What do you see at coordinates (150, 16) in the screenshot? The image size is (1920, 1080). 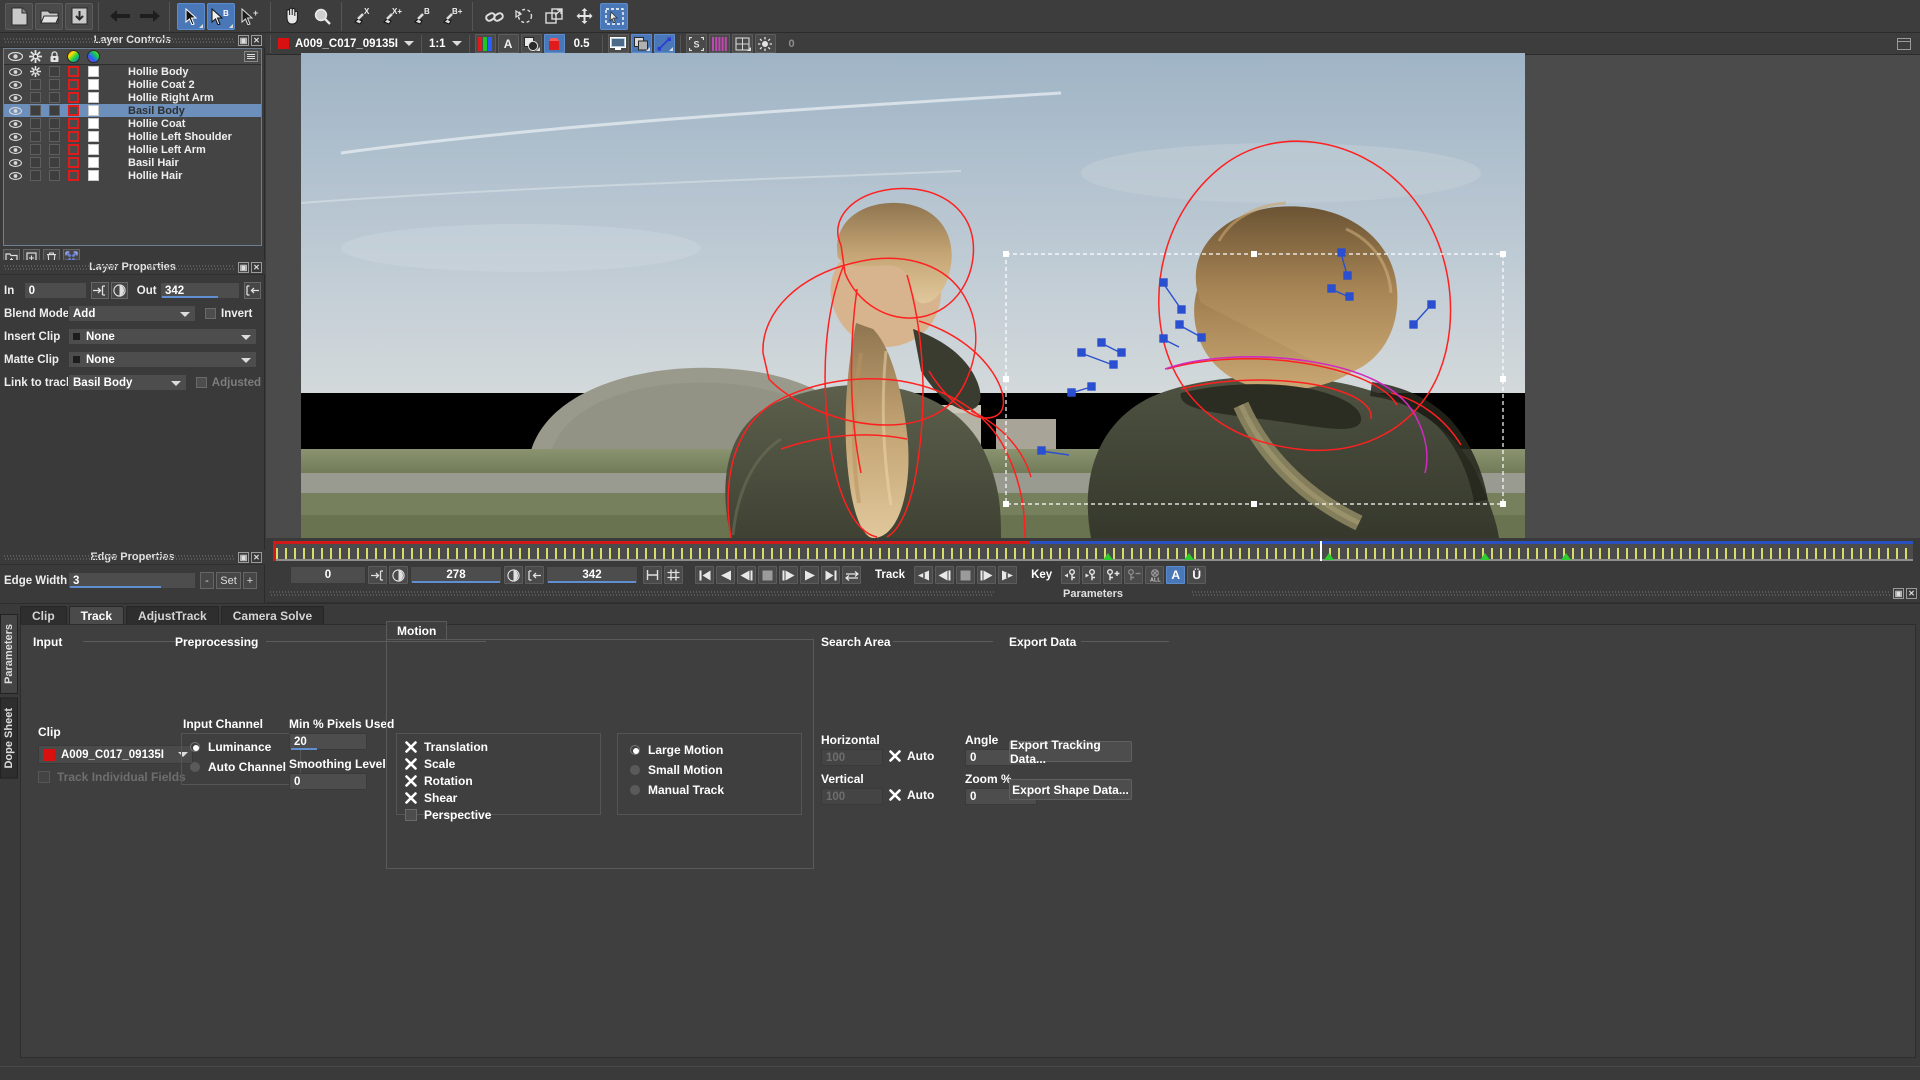 I see `redo-button` at bounding box center [150, 16].